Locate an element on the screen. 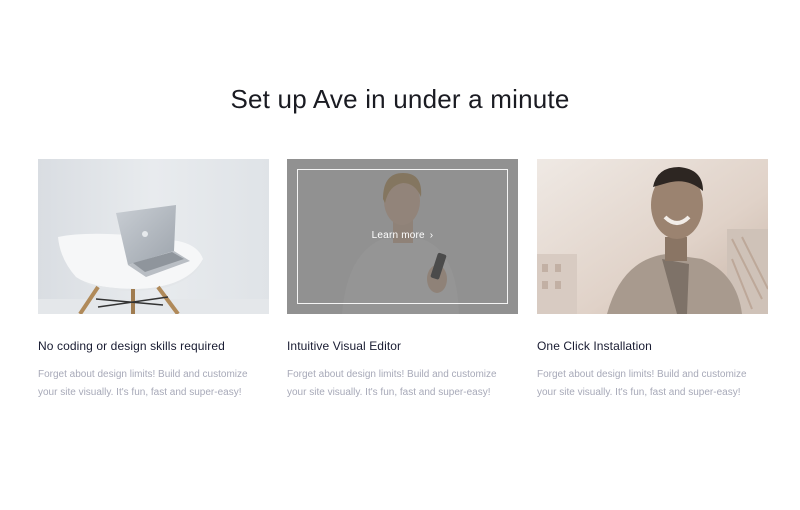 This screenshot has width=800, height=510. chevron-right-icon: › is located at coordinates (431, 235).